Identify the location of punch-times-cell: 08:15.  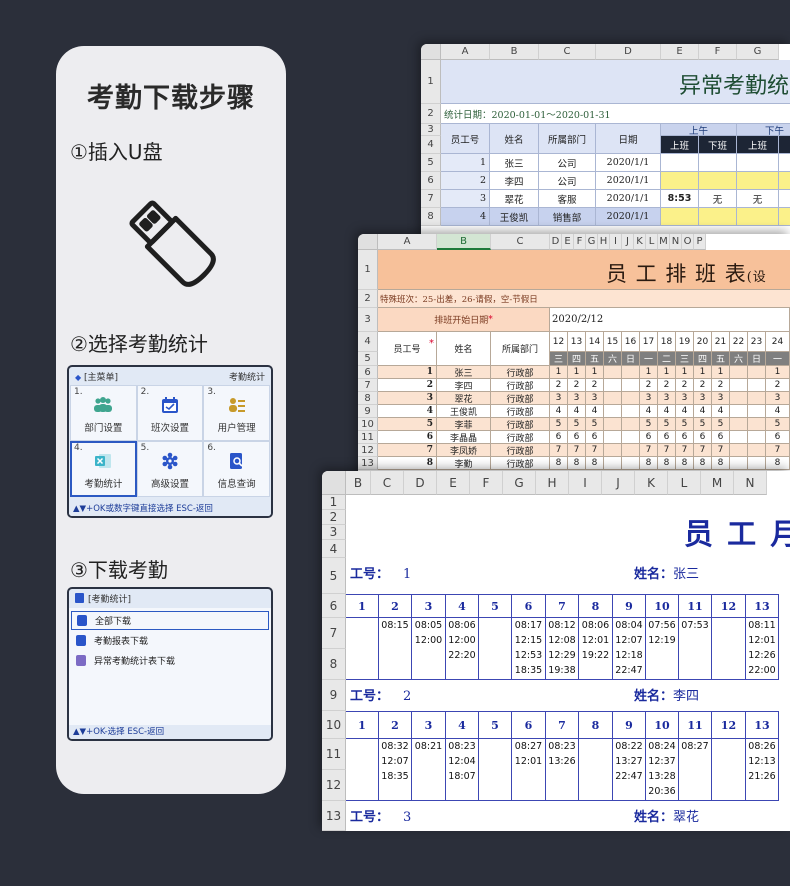
(395, 649).